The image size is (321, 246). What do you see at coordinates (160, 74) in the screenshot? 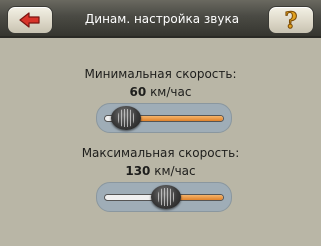
I see `min-speed-label: Минимальная скорость:` at bounding box center [160, 74].